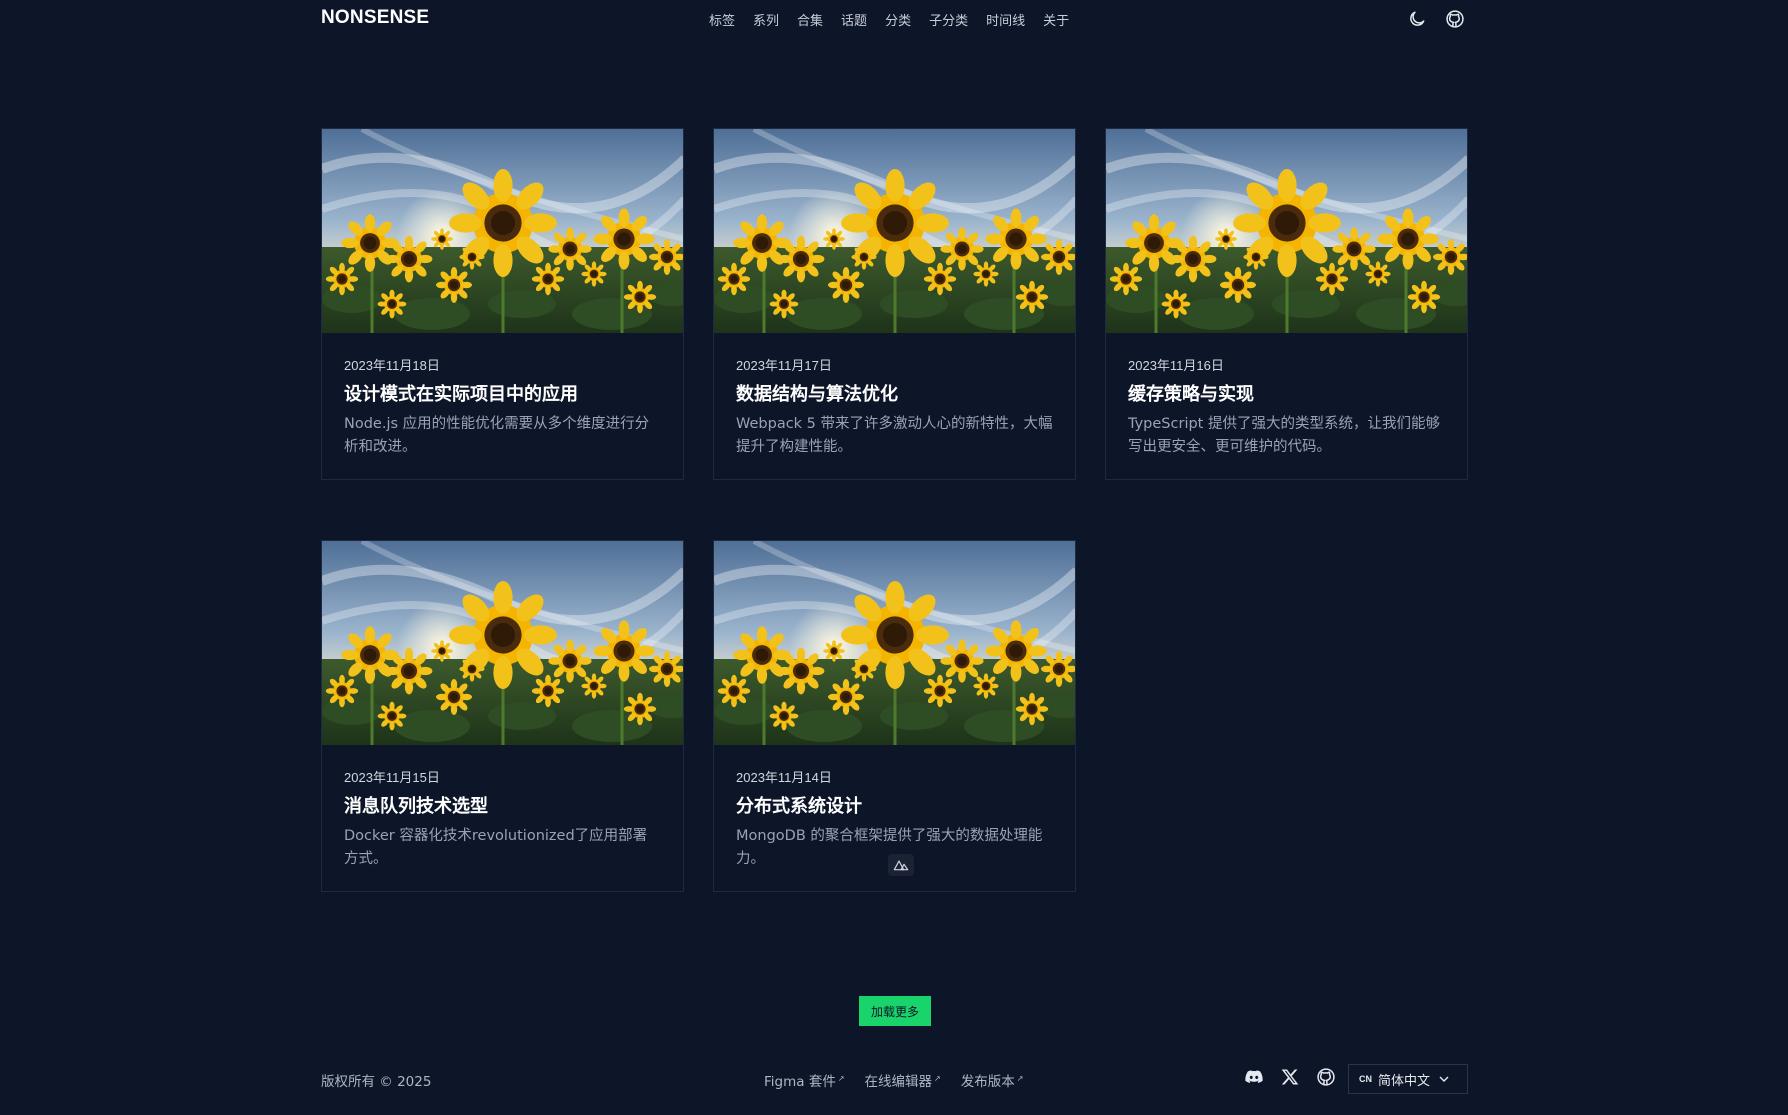 Image resolution: width=1788 pixels, height=1115 pixels. Describe the element at coordinates (901, 865) in the screenshot. I see `nuxt-devtools-icon` at that location.